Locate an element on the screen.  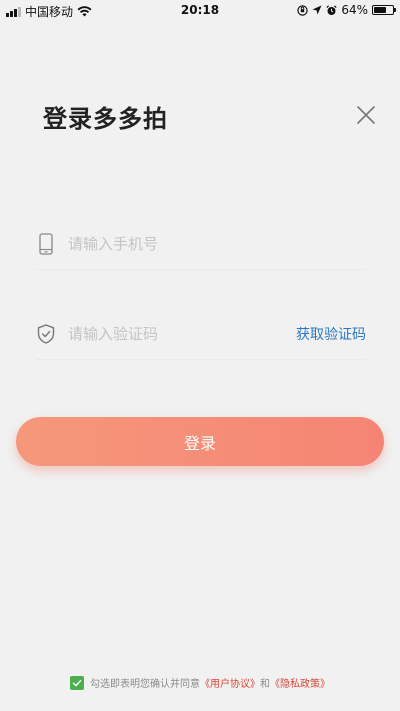
close-button is located at coordinates (366, 115).